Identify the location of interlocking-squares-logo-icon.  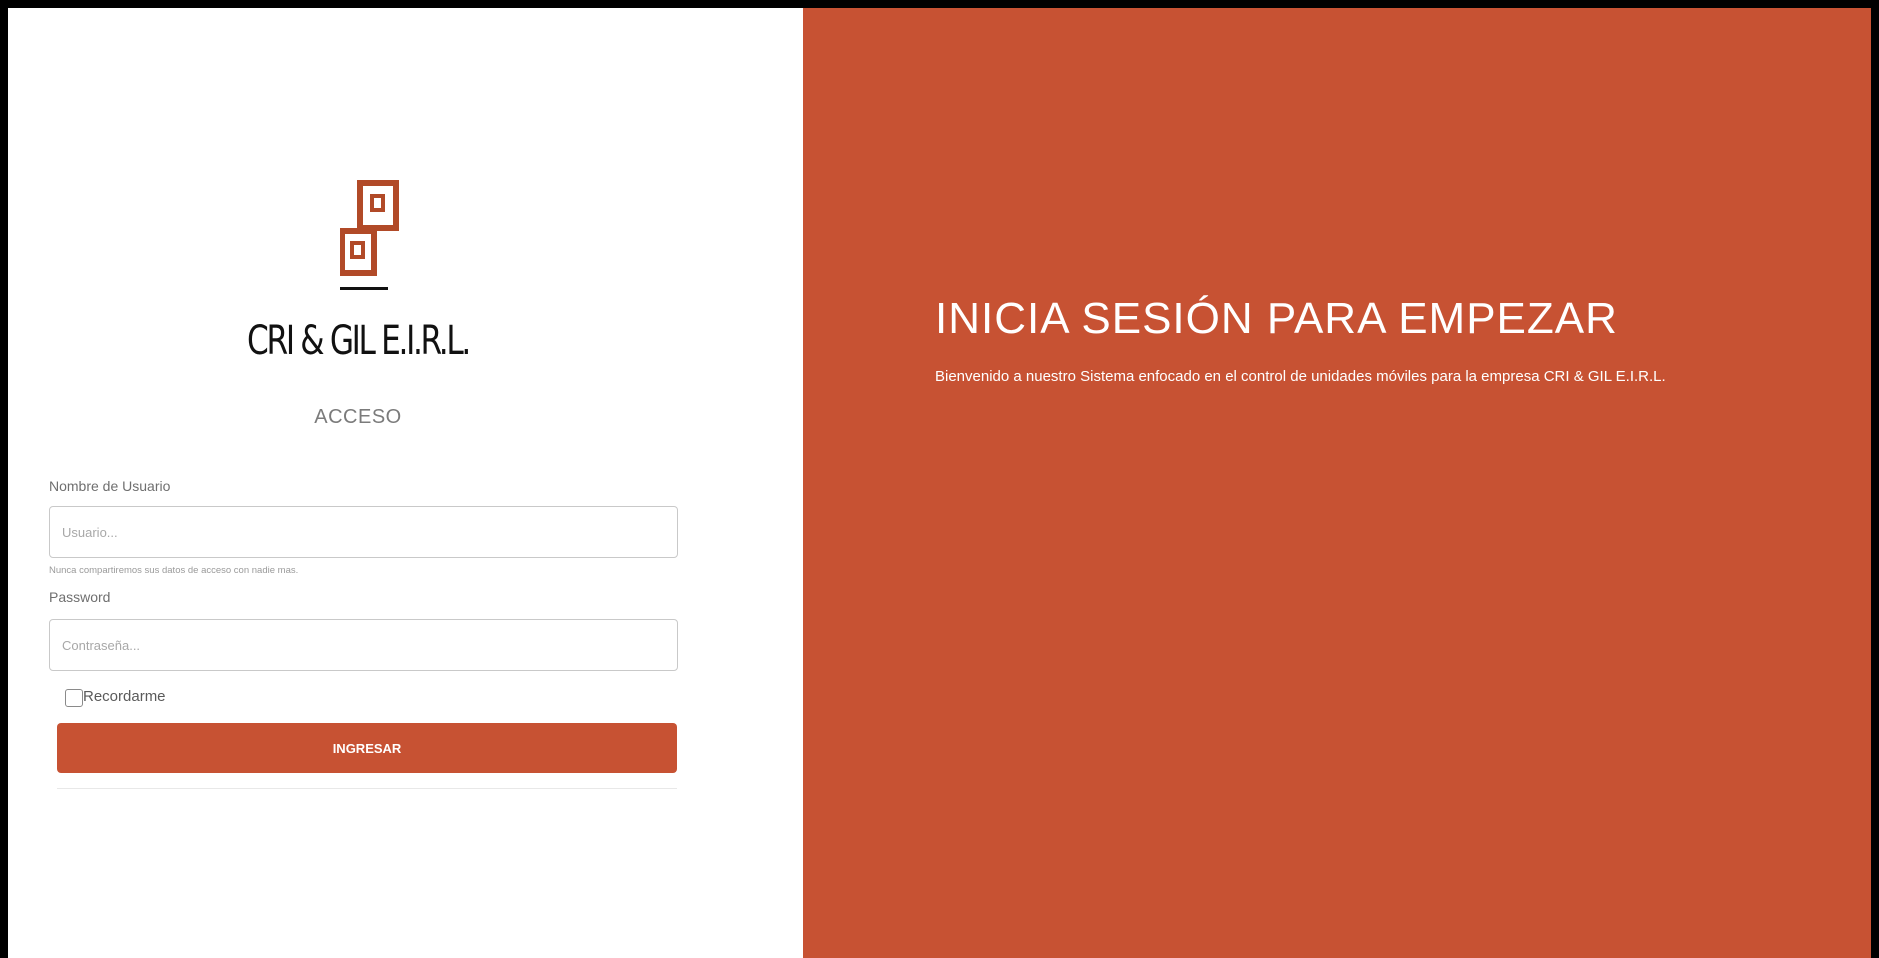
(369, 235).